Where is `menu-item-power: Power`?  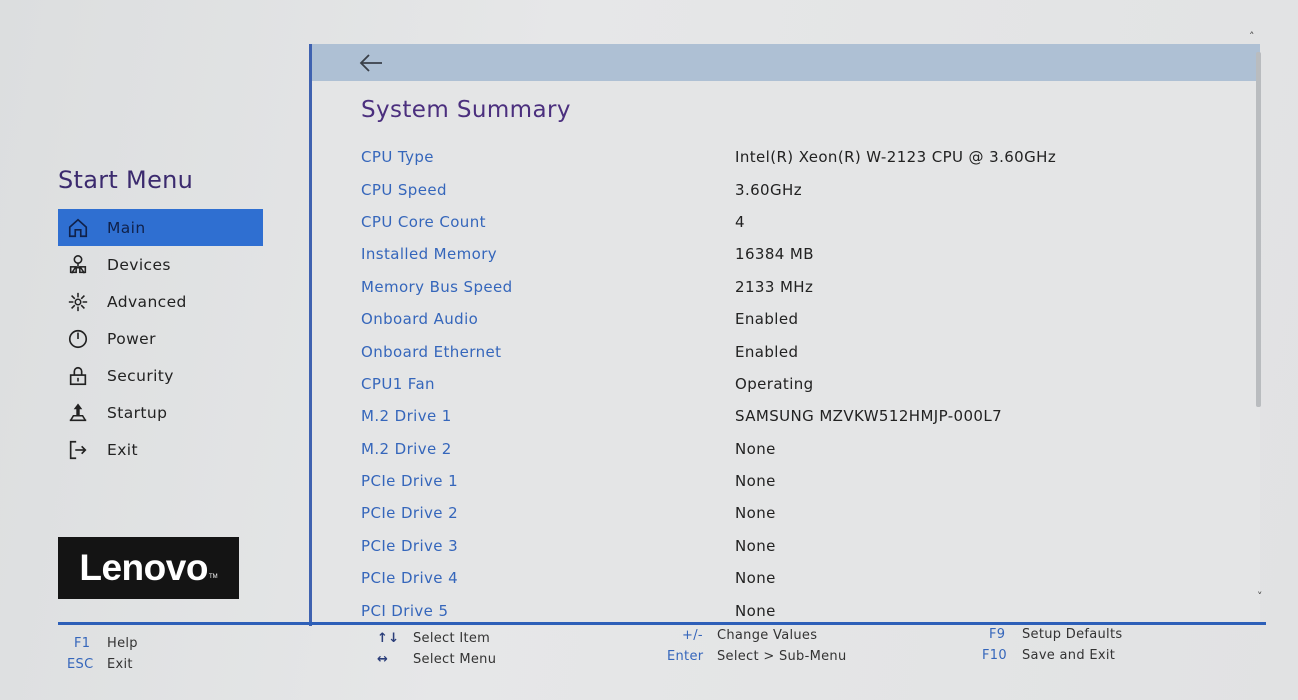
menu-item-power: Power is located at coordinates (160, 338).